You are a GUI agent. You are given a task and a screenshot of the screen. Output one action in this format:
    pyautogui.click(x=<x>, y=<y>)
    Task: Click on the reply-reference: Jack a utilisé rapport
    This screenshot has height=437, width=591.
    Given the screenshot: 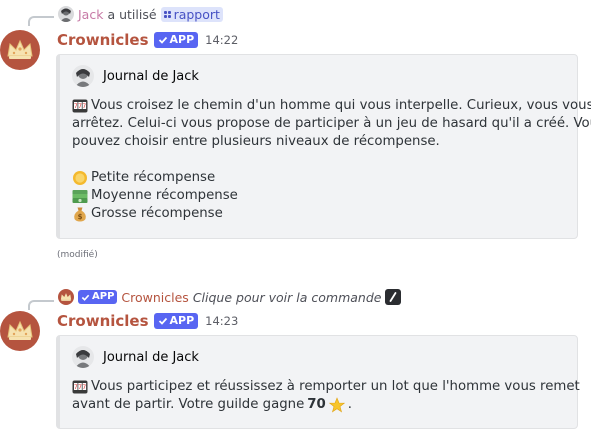 What is the action you would take?
    pyautogui.click(x=140, y=14)
    